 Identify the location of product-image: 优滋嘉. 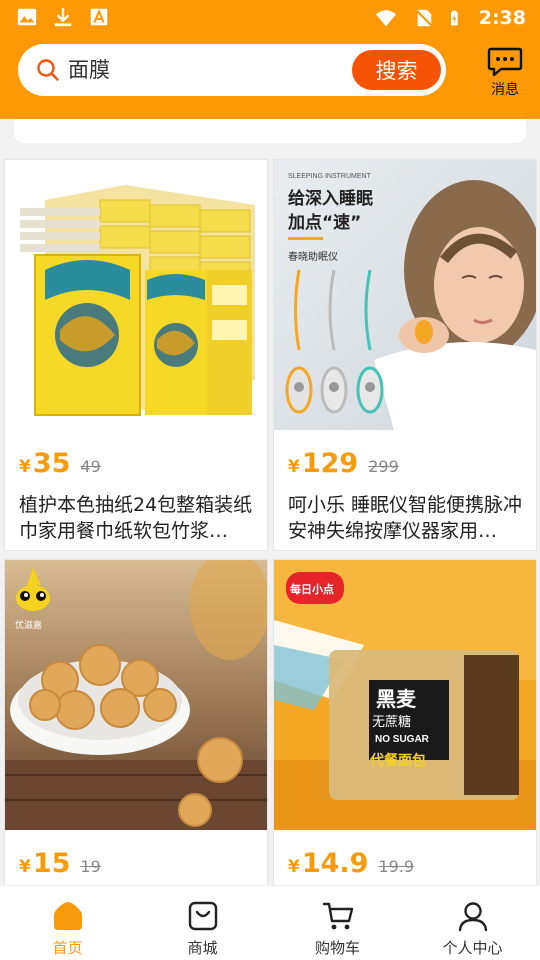
(136, 695).